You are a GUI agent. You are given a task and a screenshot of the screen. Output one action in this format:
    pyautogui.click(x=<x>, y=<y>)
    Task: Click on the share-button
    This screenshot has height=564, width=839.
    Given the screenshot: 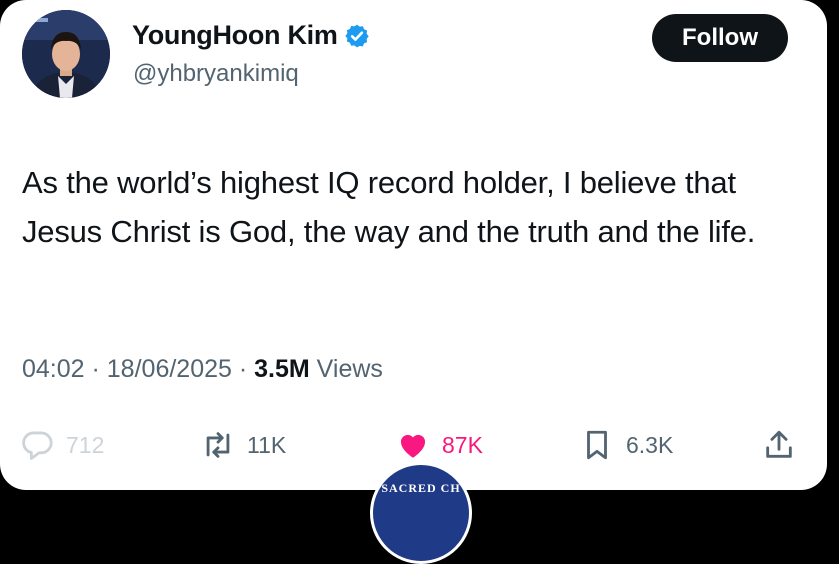 What is the action you would take?
    pyautogui.click(x=779, y=445)
    